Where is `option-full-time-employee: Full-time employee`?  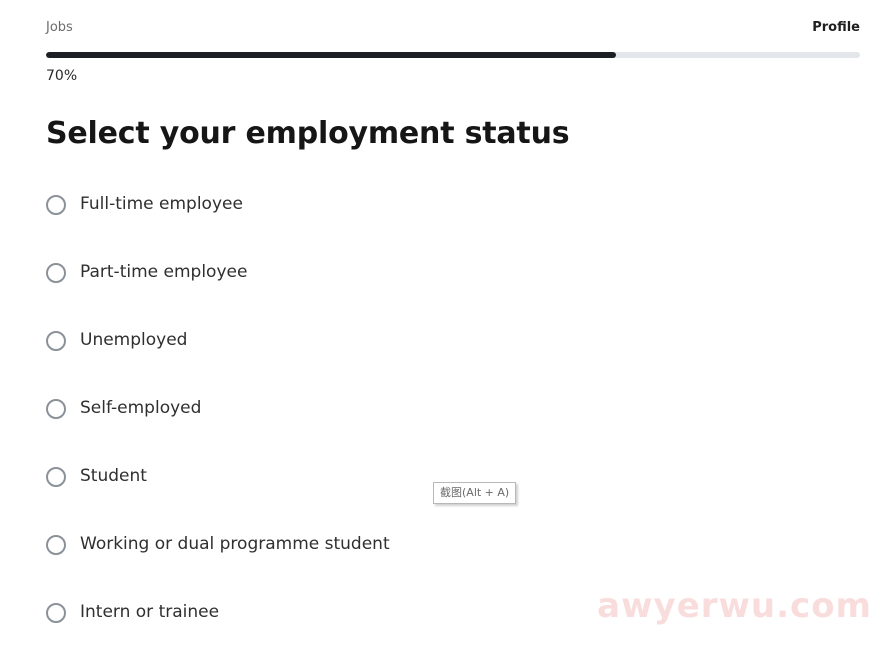 option-full-time-employee: Full-time employee is located at coordinates (426, 222).